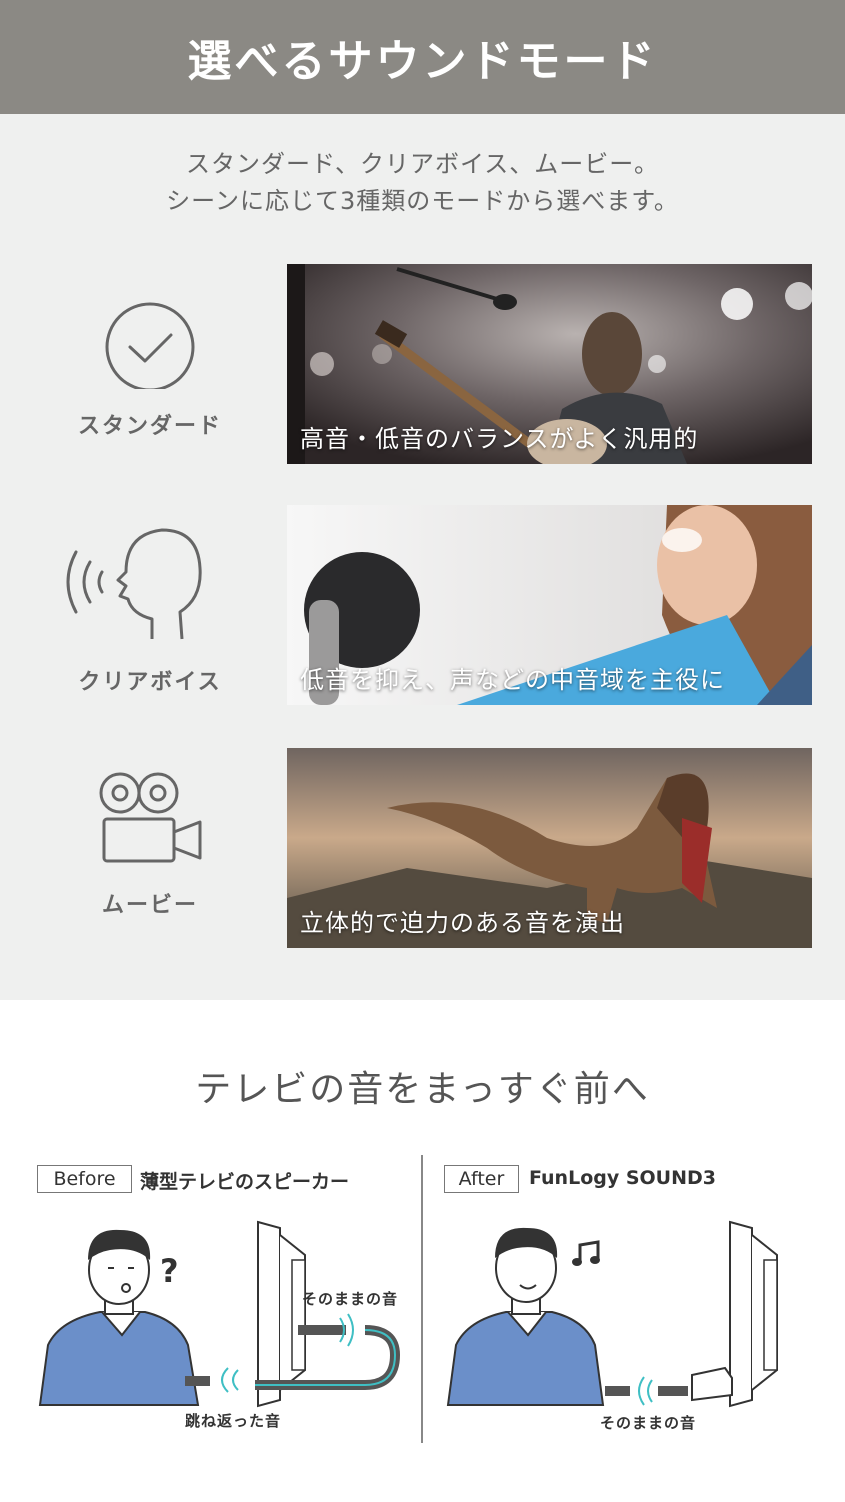  I want to click on speaking-head-icon, so click(149, 604).